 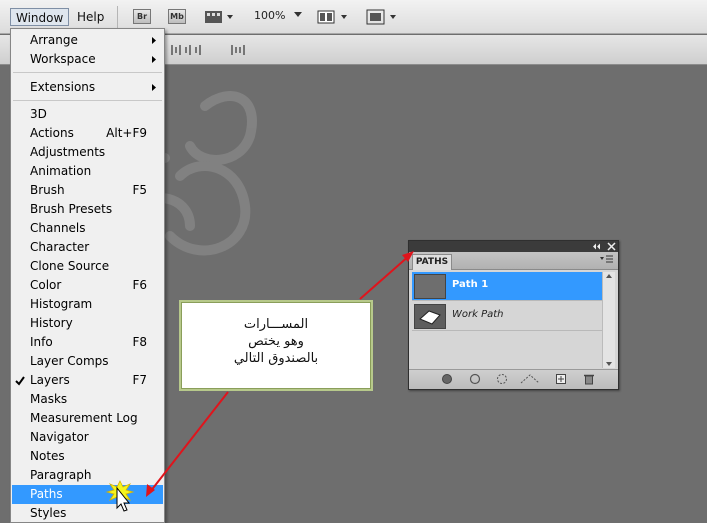 I want to click on bridge-icon: Br, so click(x=142, y=16).